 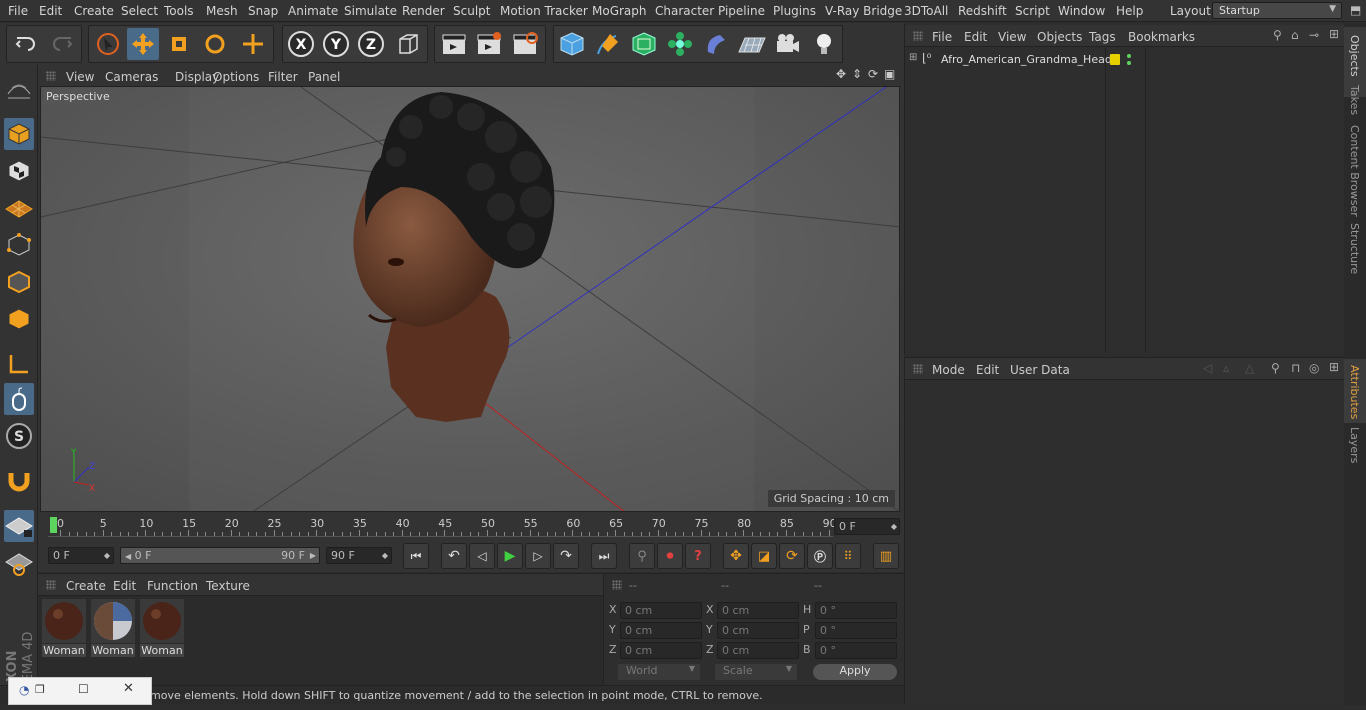 I want to click on key-scale-button: ◪, so click(x=764, y=556).